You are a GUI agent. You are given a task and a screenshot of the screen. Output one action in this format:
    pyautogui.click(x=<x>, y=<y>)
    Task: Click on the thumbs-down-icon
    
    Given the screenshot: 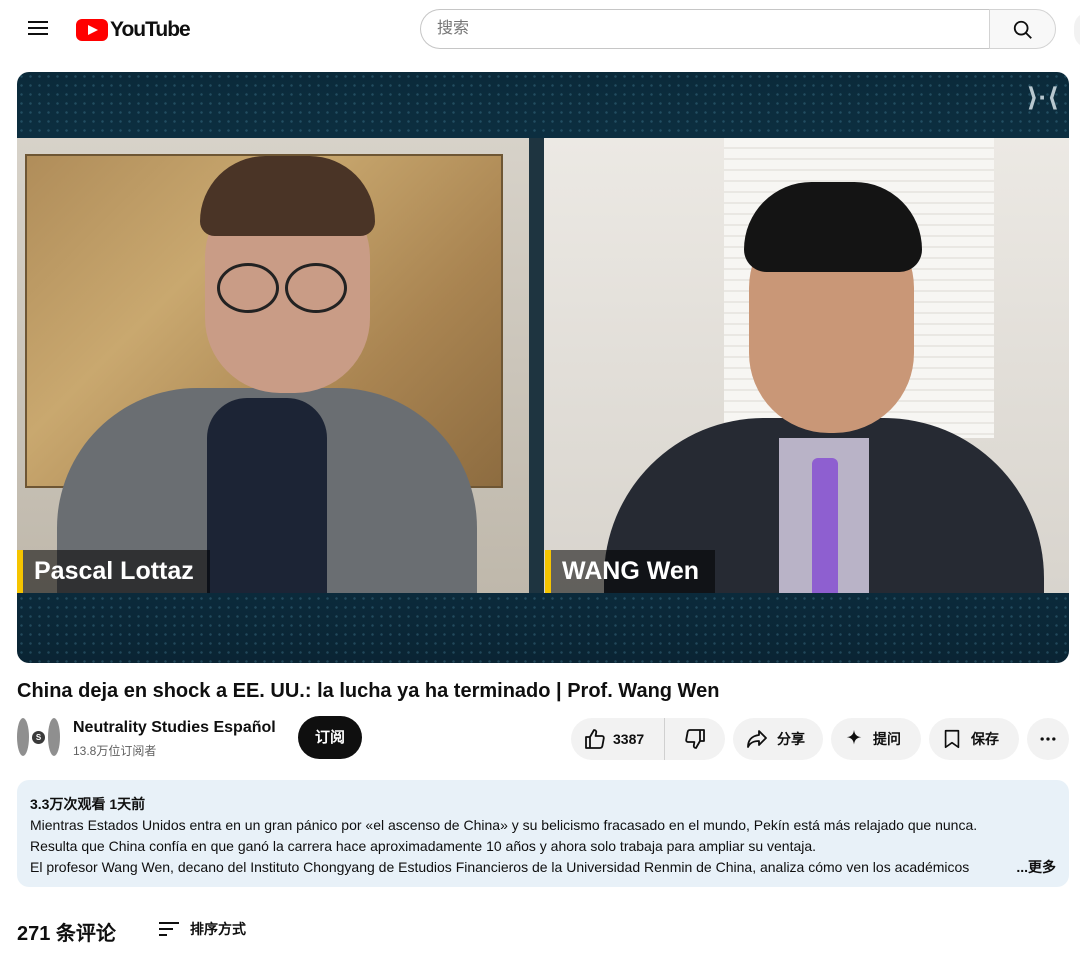 What is the action you would take?
    pyautogui.click(x=695, y=739)
    